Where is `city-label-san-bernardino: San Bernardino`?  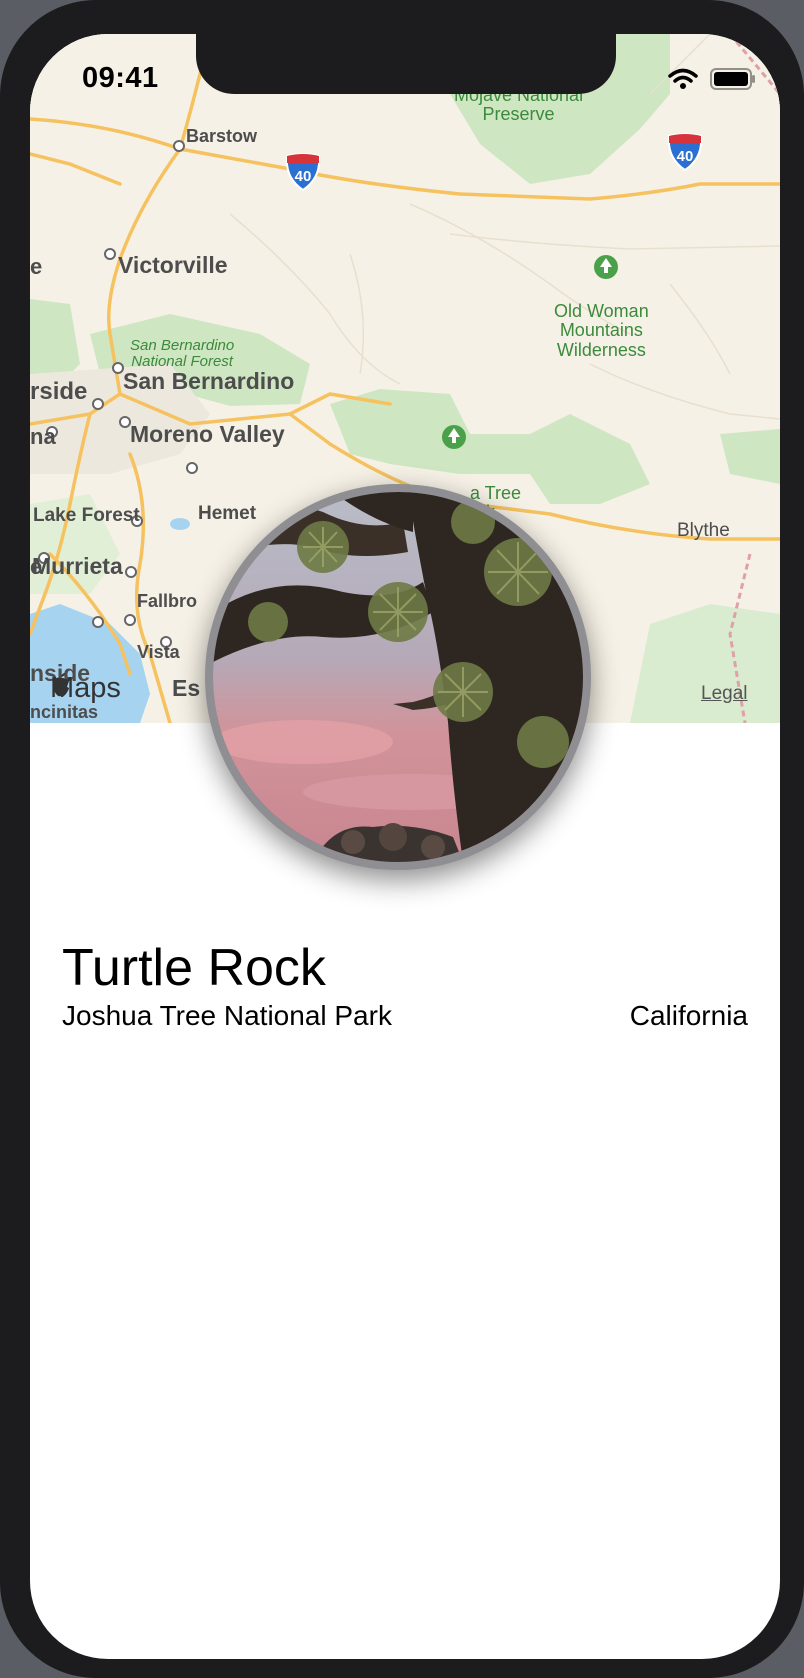 city-label-san-bernardino: San Bernardino is located at coordinates (208, 381).